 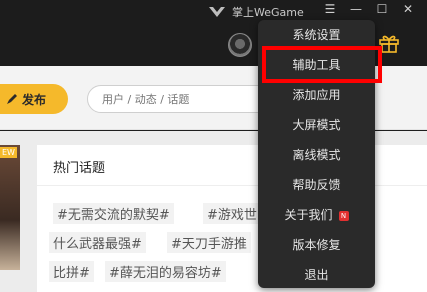 What do you see at coordinates (369, 9) in the screenshot?
I see `window-controls: ☰ — ☐ ✕` at bounding box center [369, 9].